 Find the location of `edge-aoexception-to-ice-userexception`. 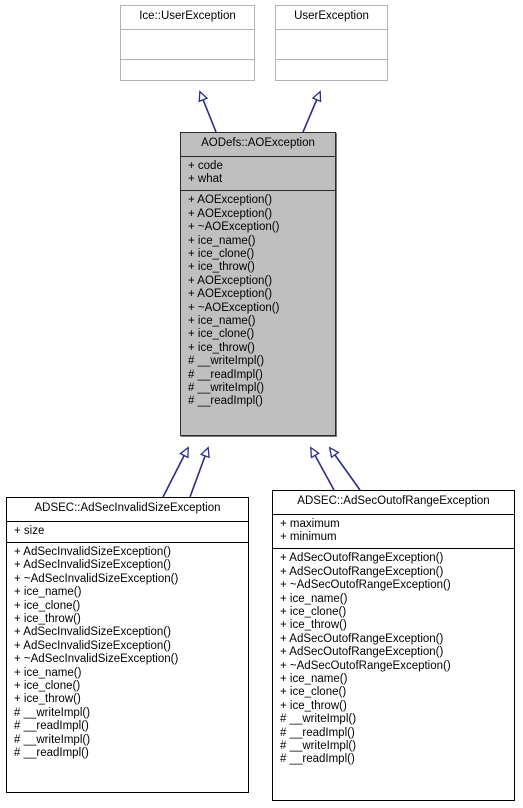

edge-aoexception-to-ice-userexception is located at coordinates (208, 112).